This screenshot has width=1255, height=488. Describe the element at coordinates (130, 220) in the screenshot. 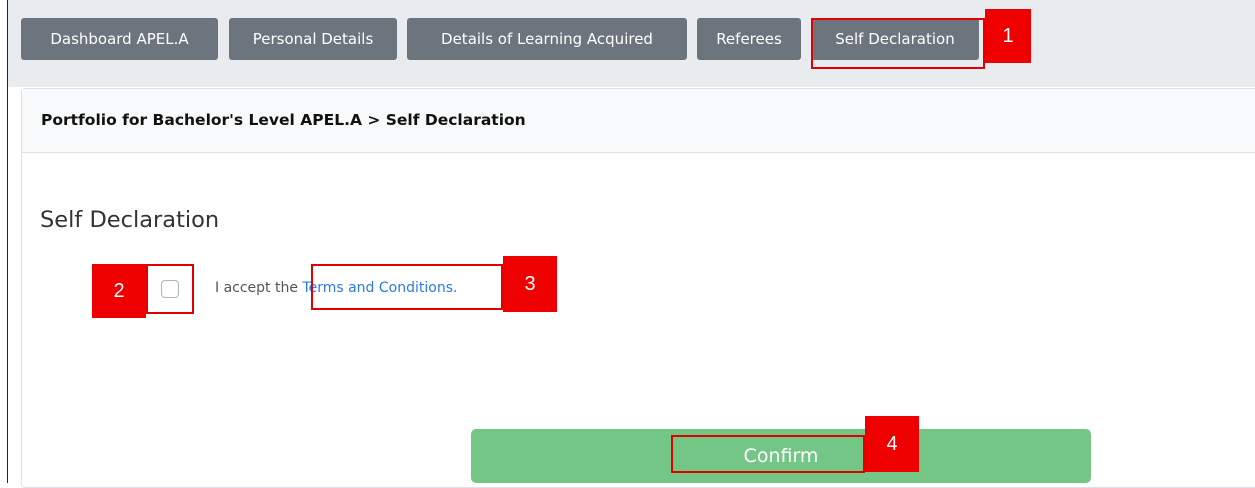

I see `section-title: Self Declaration` at that location.